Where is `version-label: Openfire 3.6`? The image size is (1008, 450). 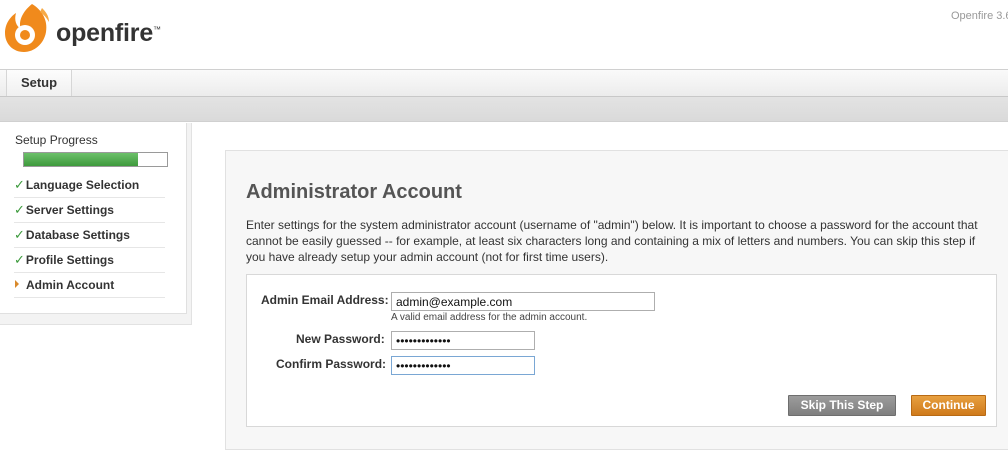 version-label: Openfire 3.6 is located at coordinates (979, 16).